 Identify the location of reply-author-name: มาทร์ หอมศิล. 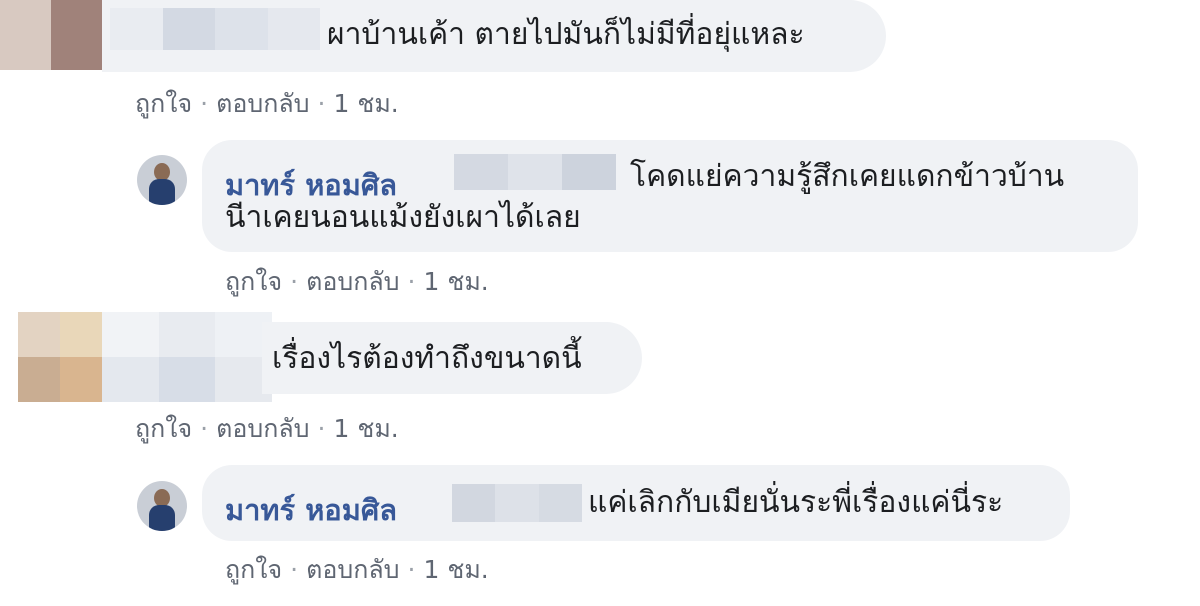
(311, 510).